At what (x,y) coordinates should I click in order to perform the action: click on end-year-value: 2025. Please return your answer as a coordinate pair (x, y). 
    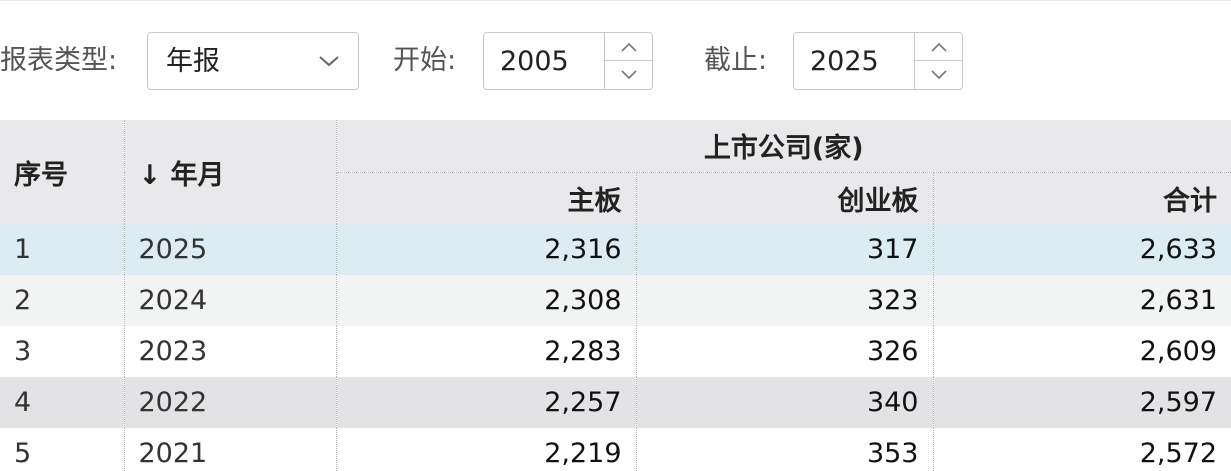
    Looking at the image, I should click on (844, 61).